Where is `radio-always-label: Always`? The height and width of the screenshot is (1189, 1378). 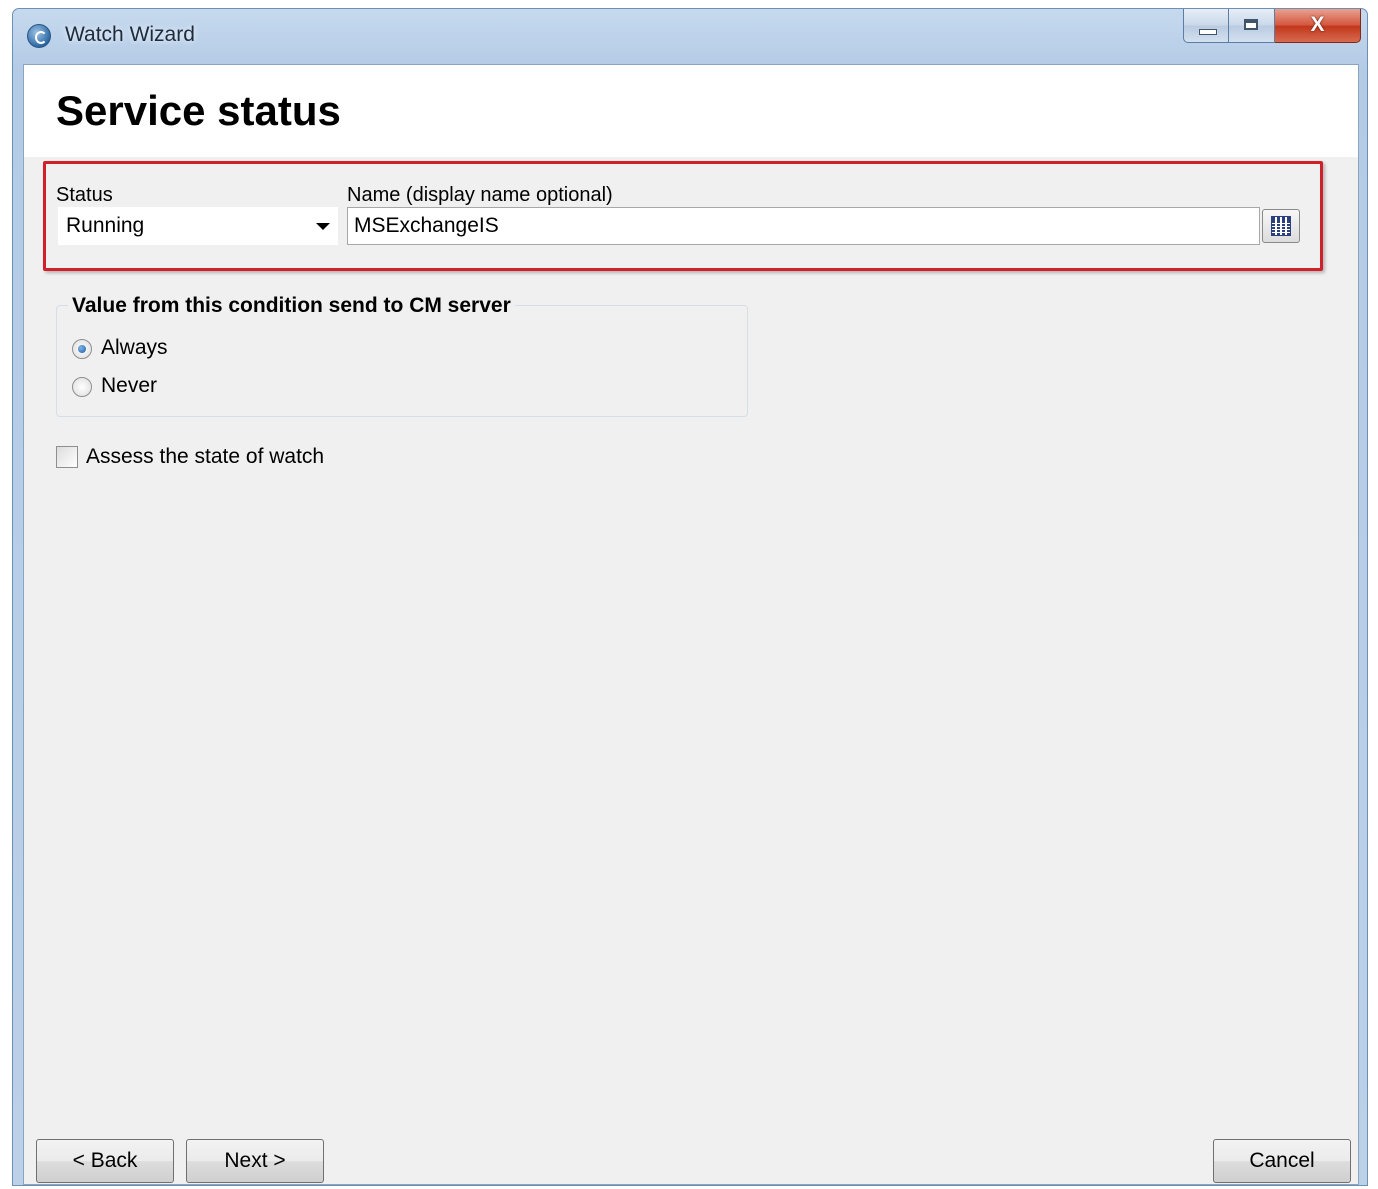
radio-always-label: Always is located at coordinates (134, 348).